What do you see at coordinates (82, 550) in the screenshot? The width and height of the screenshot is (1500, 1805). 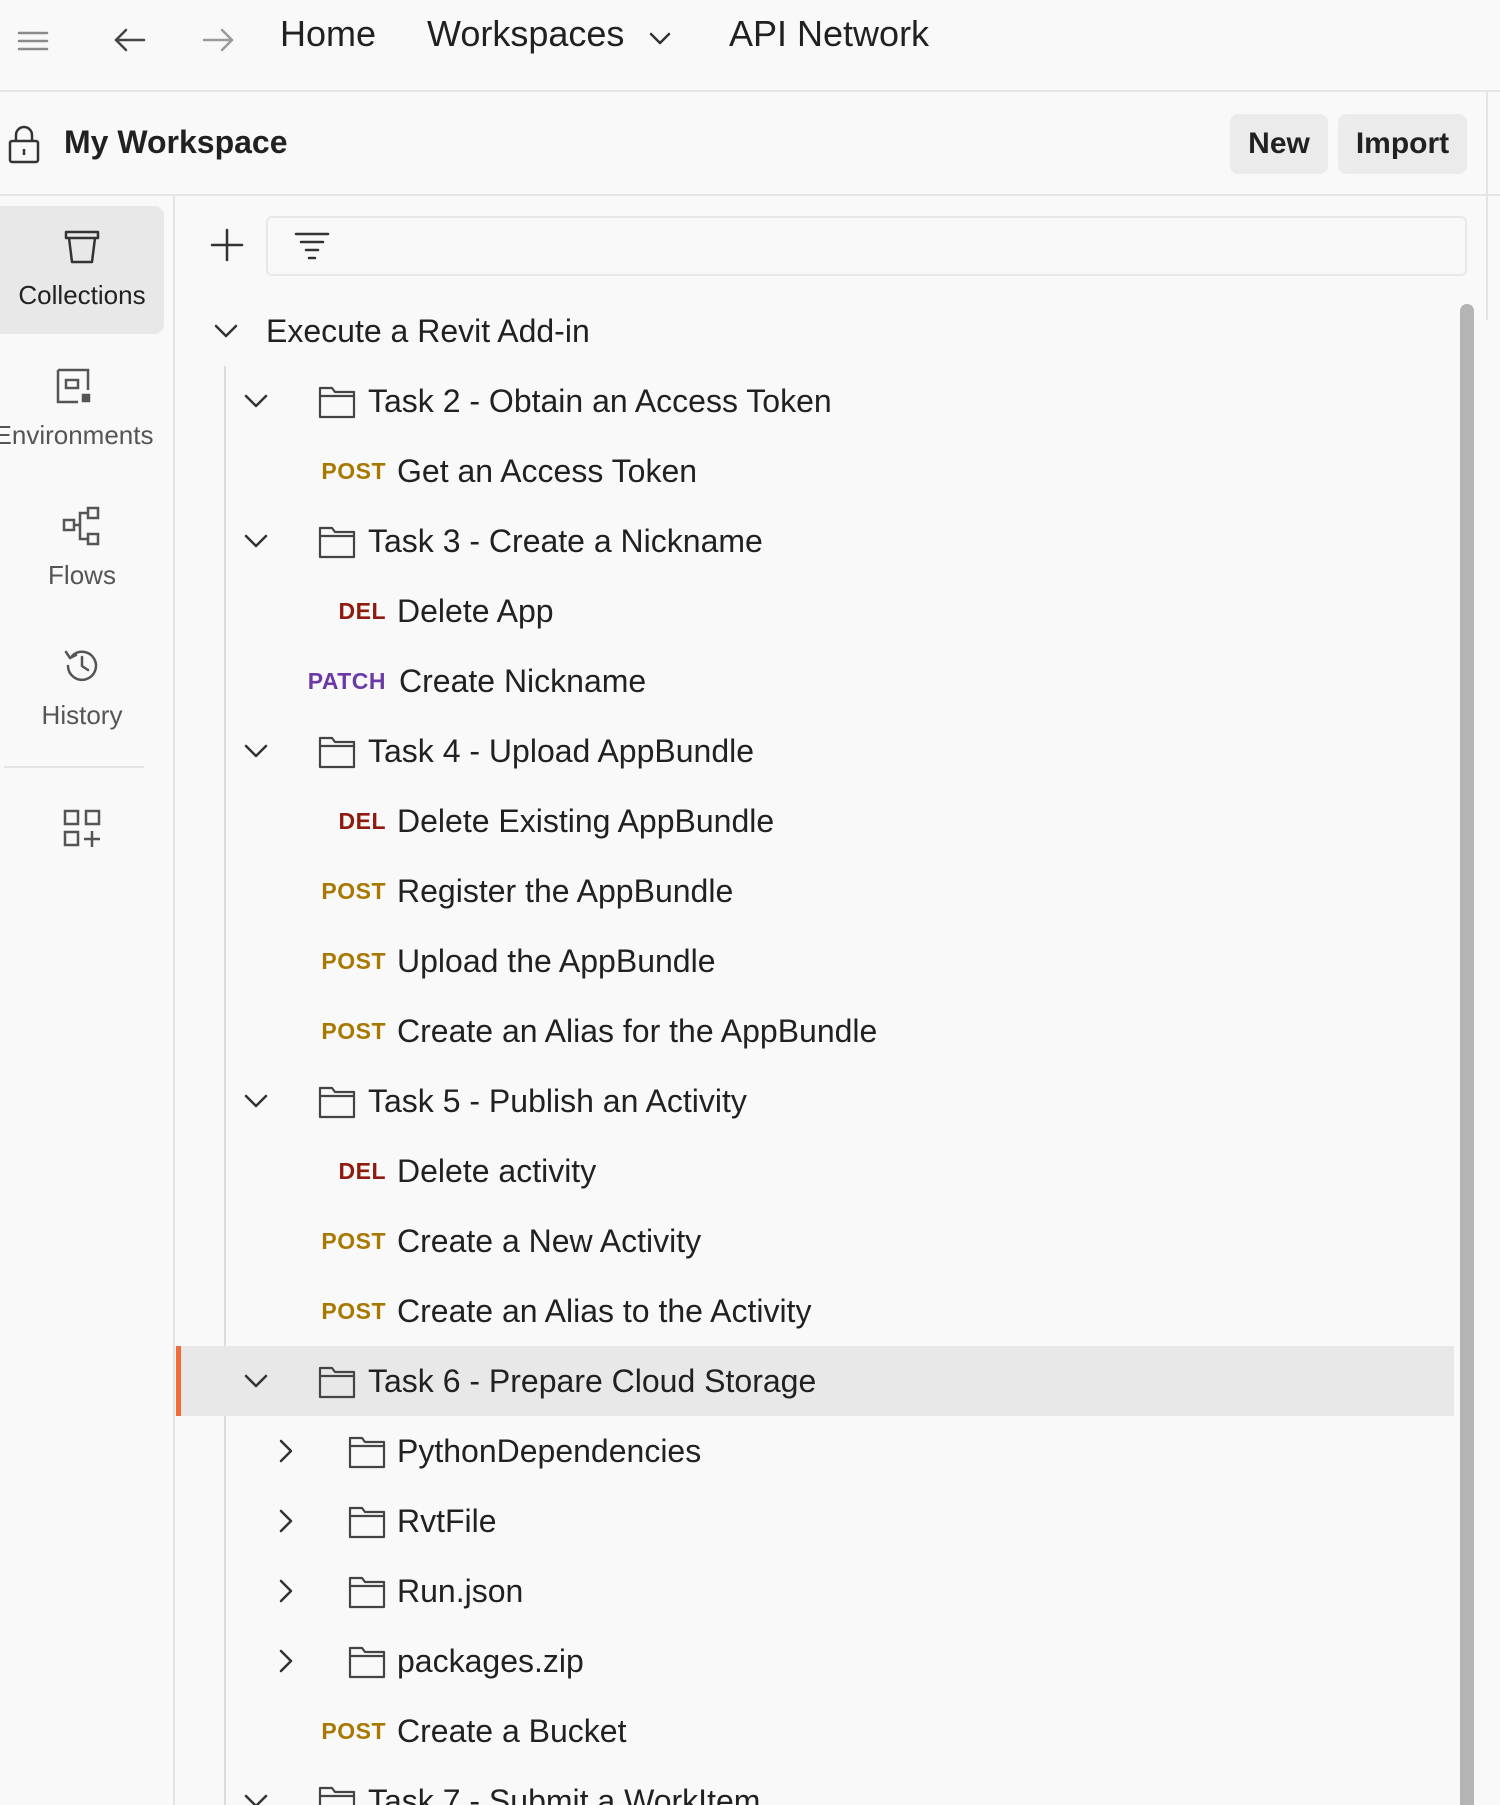 I see `sidebar-item-flows: Flows` at bounding box center [82, 550].